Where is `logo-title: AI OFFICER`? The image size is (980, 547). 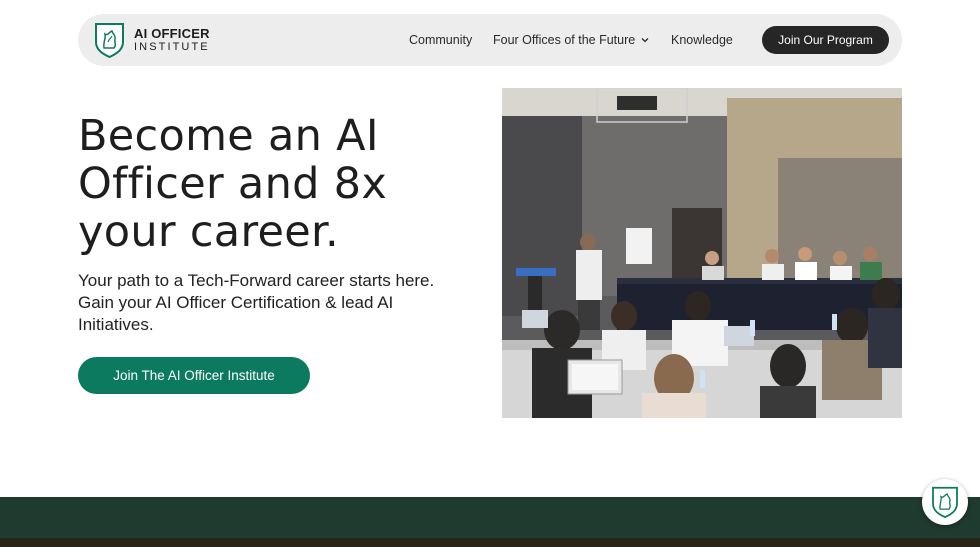
logo-title: AI OFFICER is located at coordinates (172, 33).